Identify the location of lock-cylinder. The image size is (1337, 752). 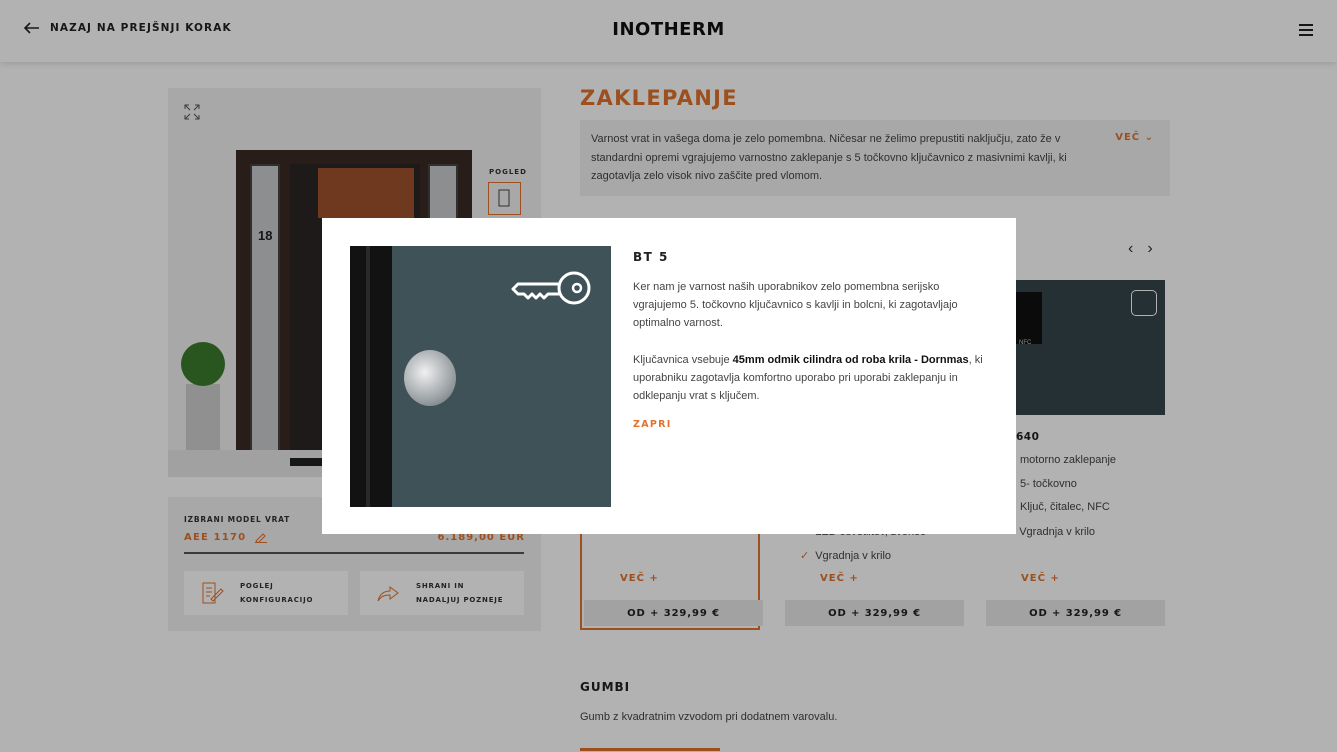
(430, 378).